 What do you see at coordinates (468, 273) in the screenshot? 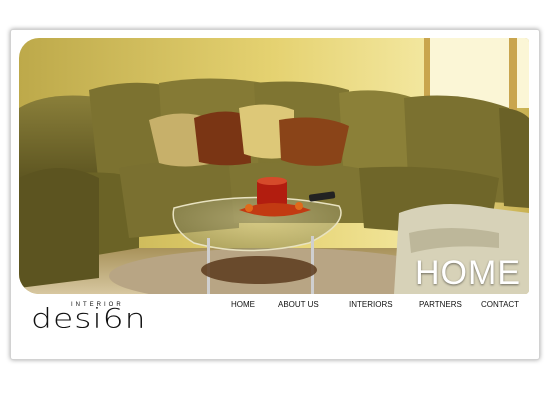
I see `hero-title: HOME` at bounding box center [468, 273].